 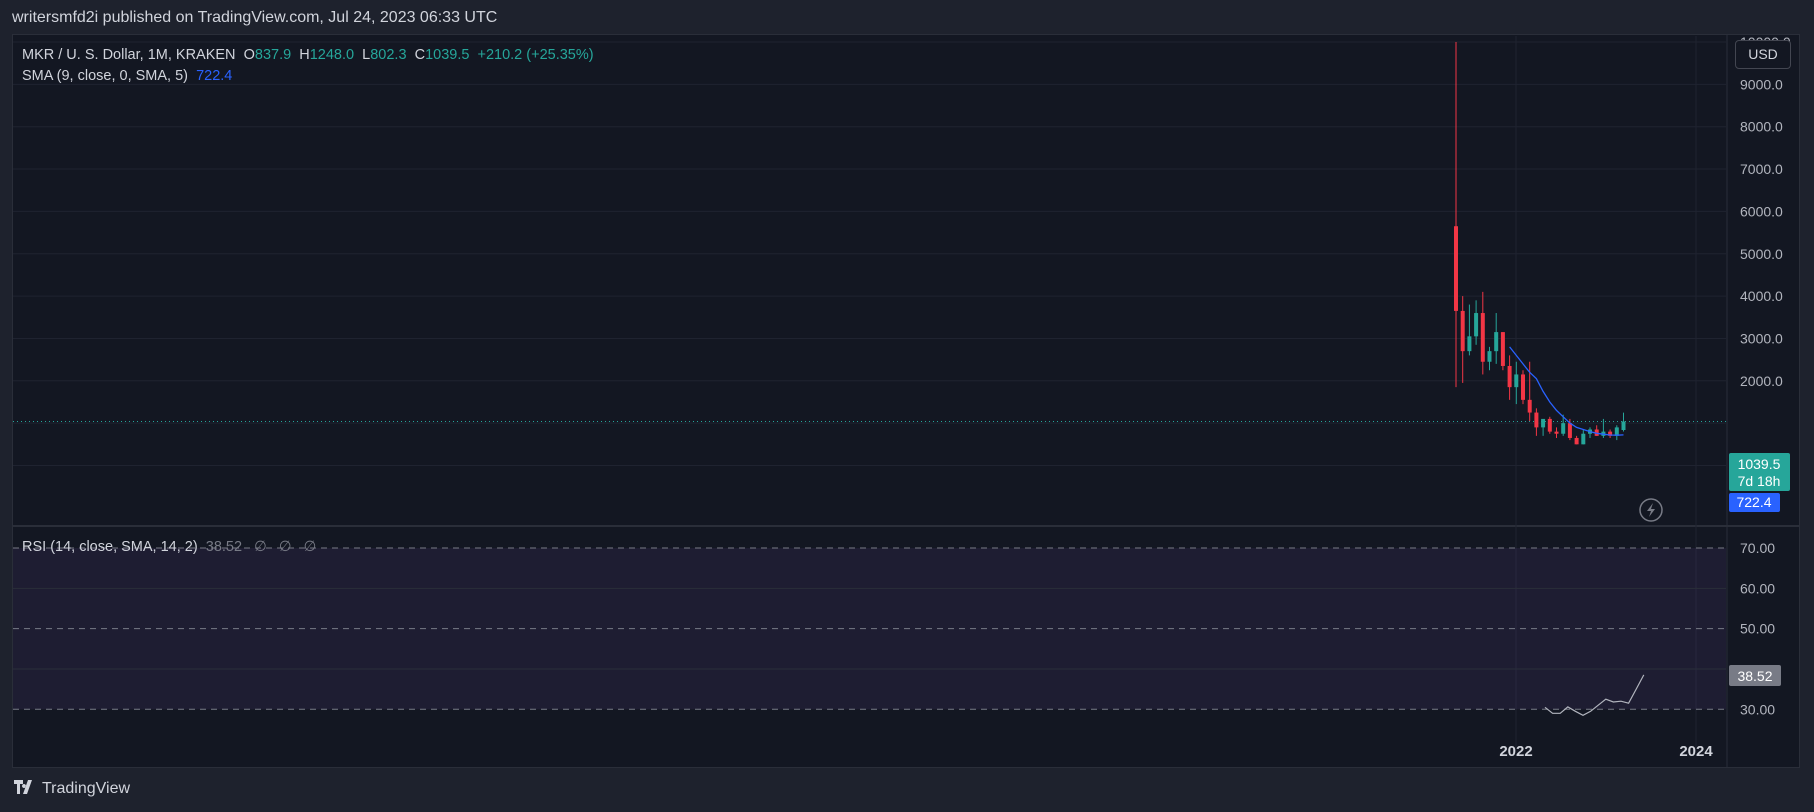 I want to click on rsi-legend: RSI (14, close, SMA, 14, 2) 38.52 ∅ ∅ ∅, so click(x=169, y=547).